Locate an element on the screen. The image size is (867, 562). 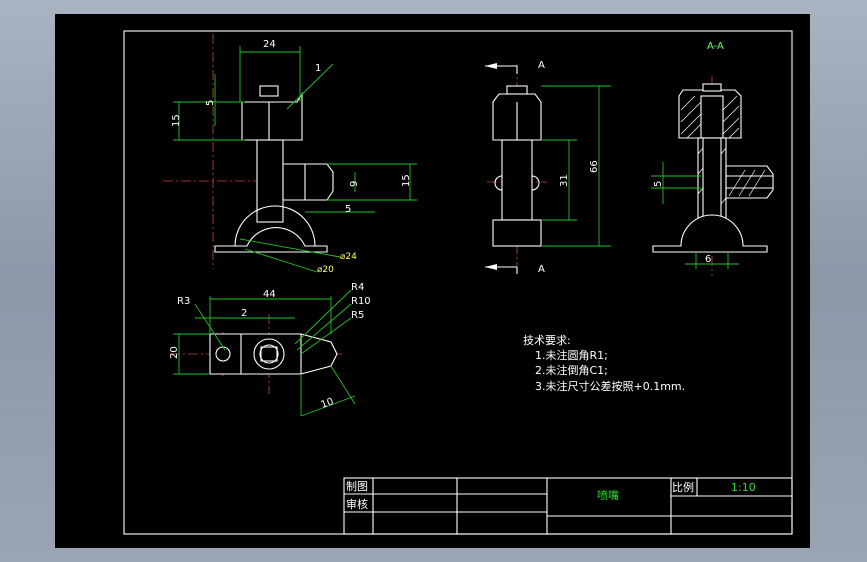
tb-checked-label: 审核 is located at coordinates (357, 504).